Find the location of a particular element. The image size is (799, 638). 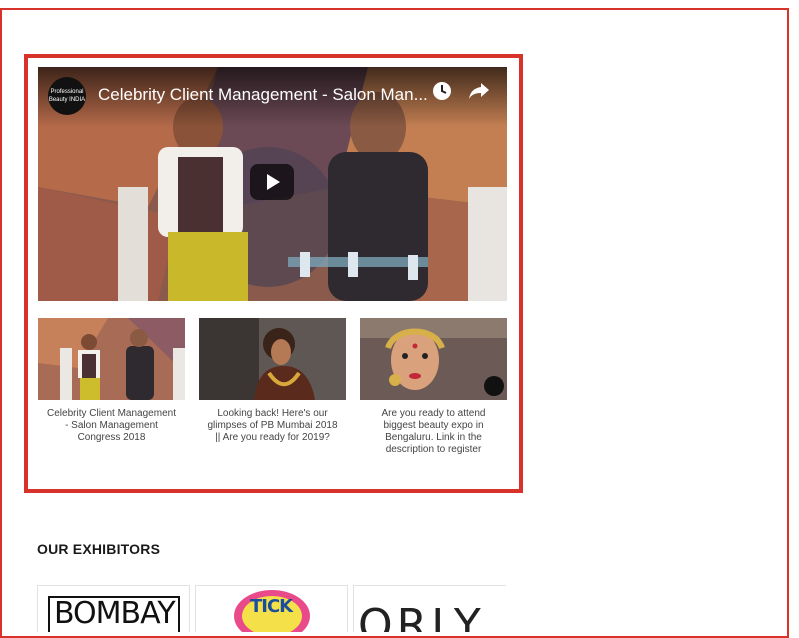

exhibitor-logo-card: ORLY is located at coordinates (429, 608).